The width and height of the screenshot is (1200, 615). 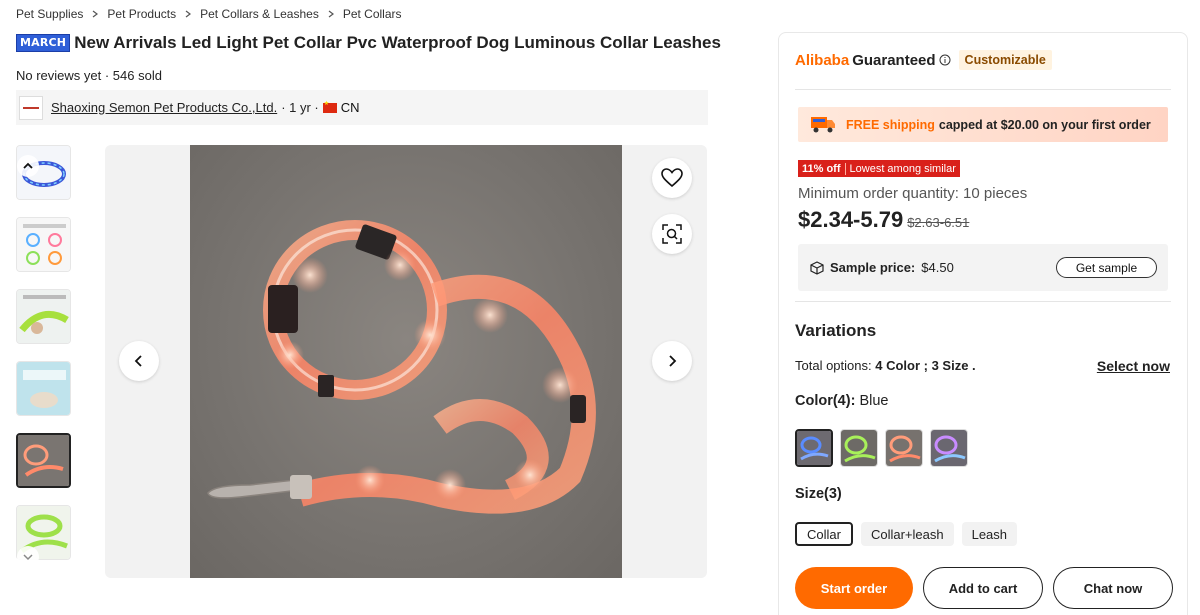 What do you see at coordinates (874, 401) in the screenshot?
I see `selected-color: Blue` at bounding box center [874, 401].